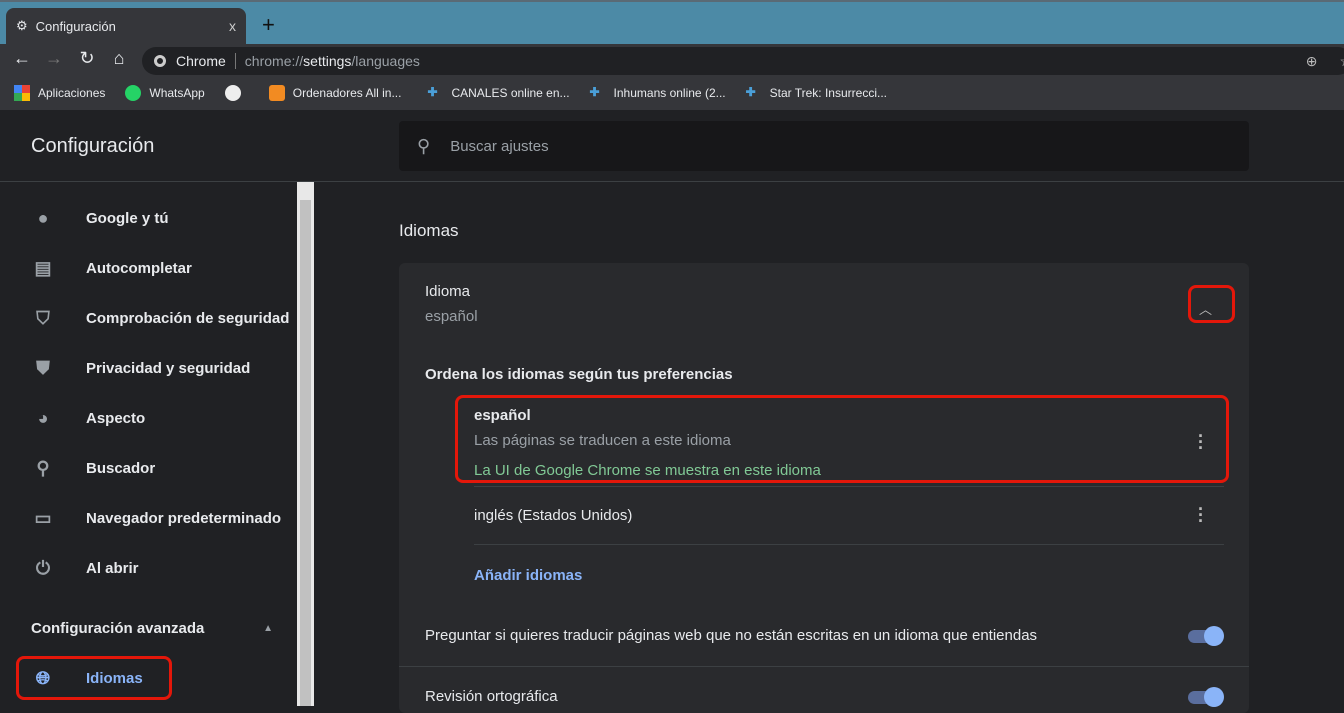  I want to click on sidebar-advanced-toggle: Configuración avanzada ▲, so click(148, 628).